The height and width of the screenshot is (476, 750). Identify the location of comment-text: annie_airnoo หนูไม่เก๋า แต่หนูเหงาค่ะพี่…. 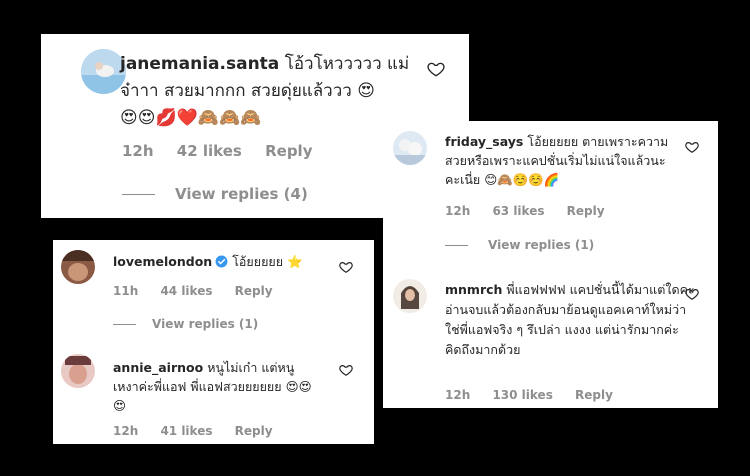
(213, 386).